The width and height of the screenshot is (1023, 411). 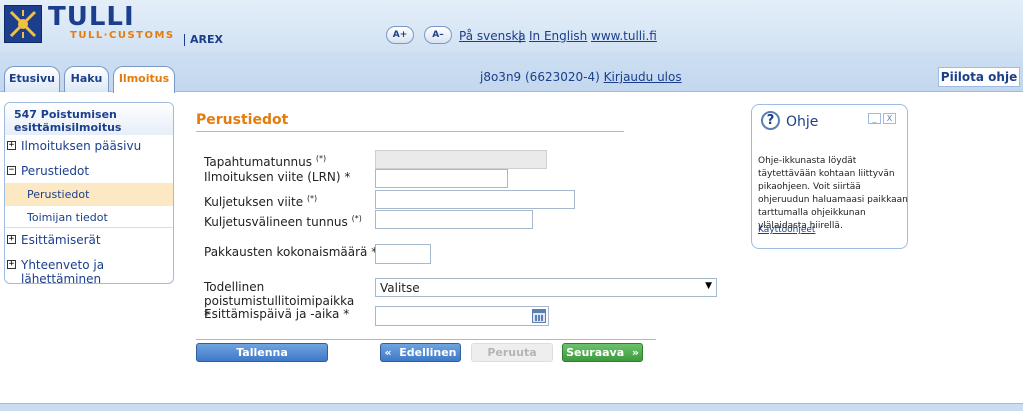 I want to click on sidebar-item-label: Esittämiserät, so click(x=61, y=240).